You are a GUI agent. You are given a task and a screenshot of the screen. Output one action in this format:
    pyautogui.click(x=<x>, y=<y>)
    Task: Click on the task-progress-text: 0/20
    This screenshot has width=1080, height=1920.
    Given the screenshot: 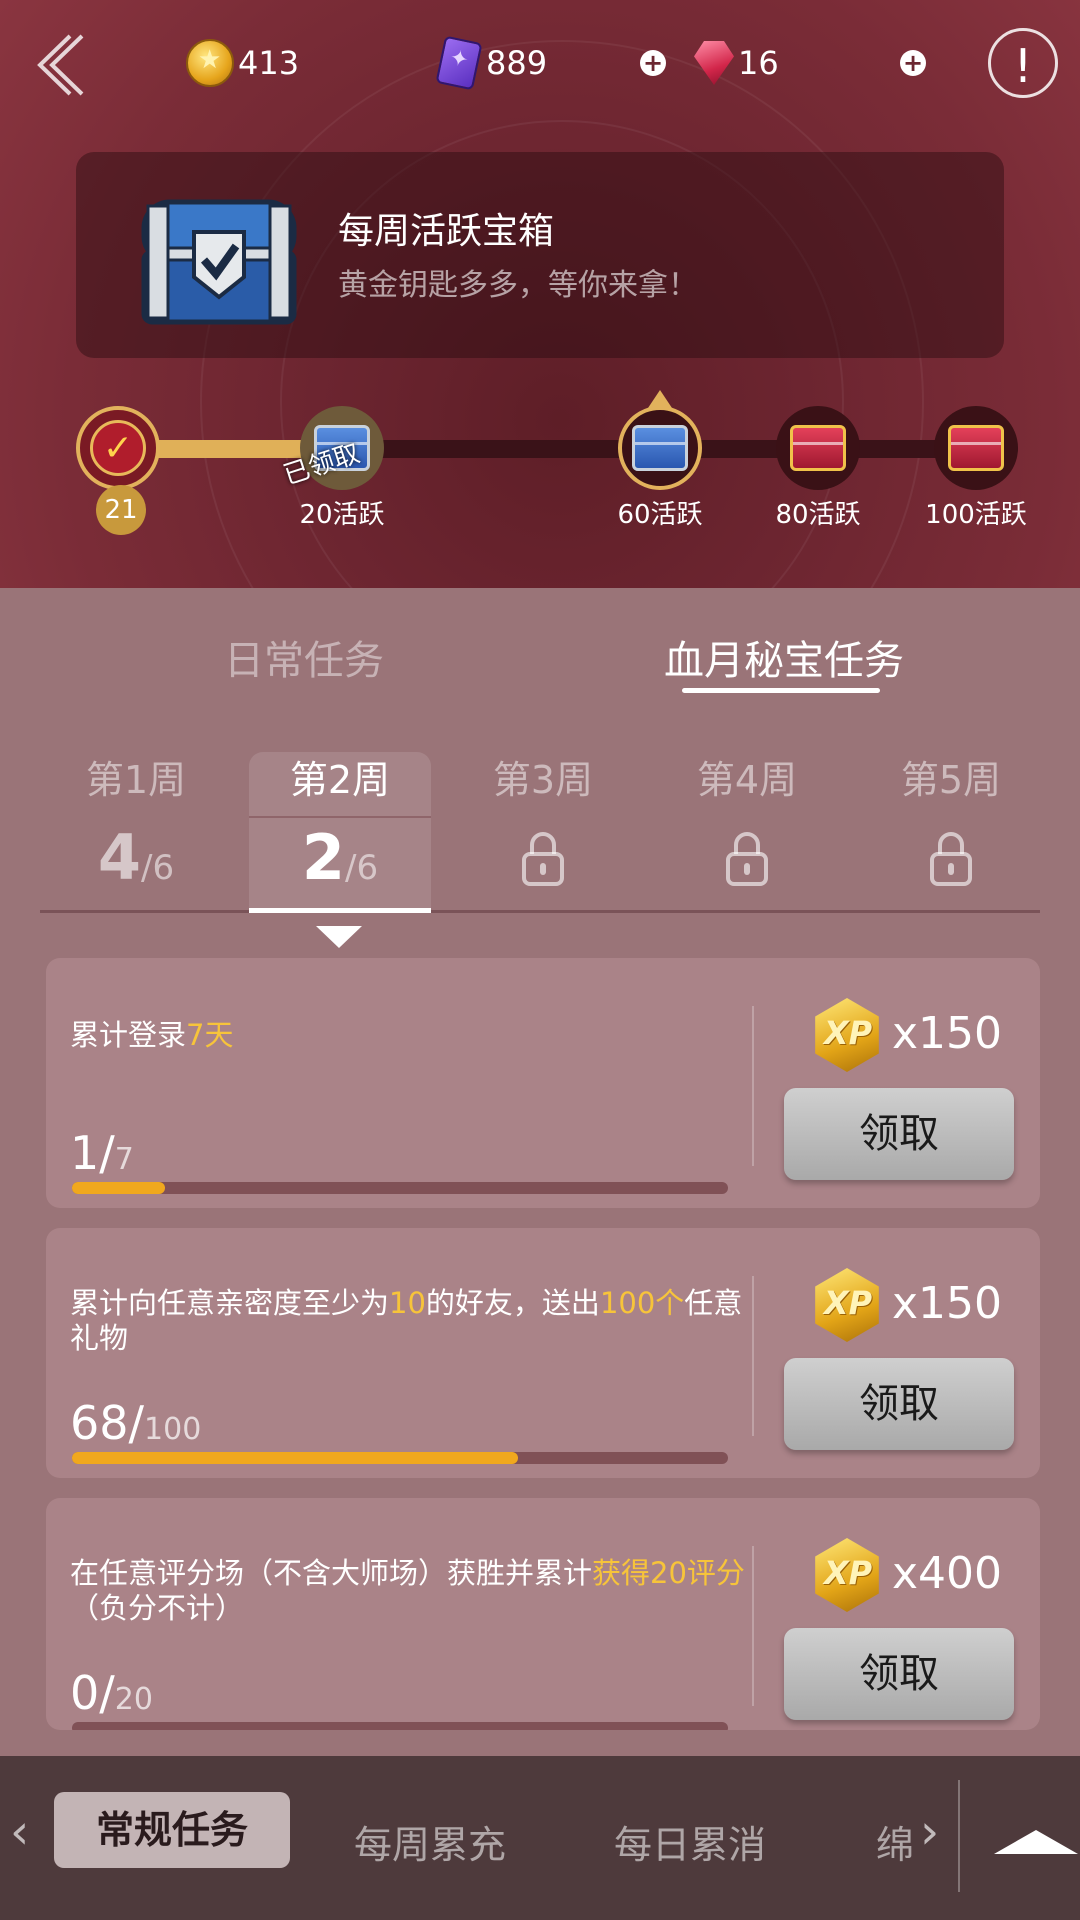 What is the action you would take?
    pyautogui.click(x=111, y=1693)
    